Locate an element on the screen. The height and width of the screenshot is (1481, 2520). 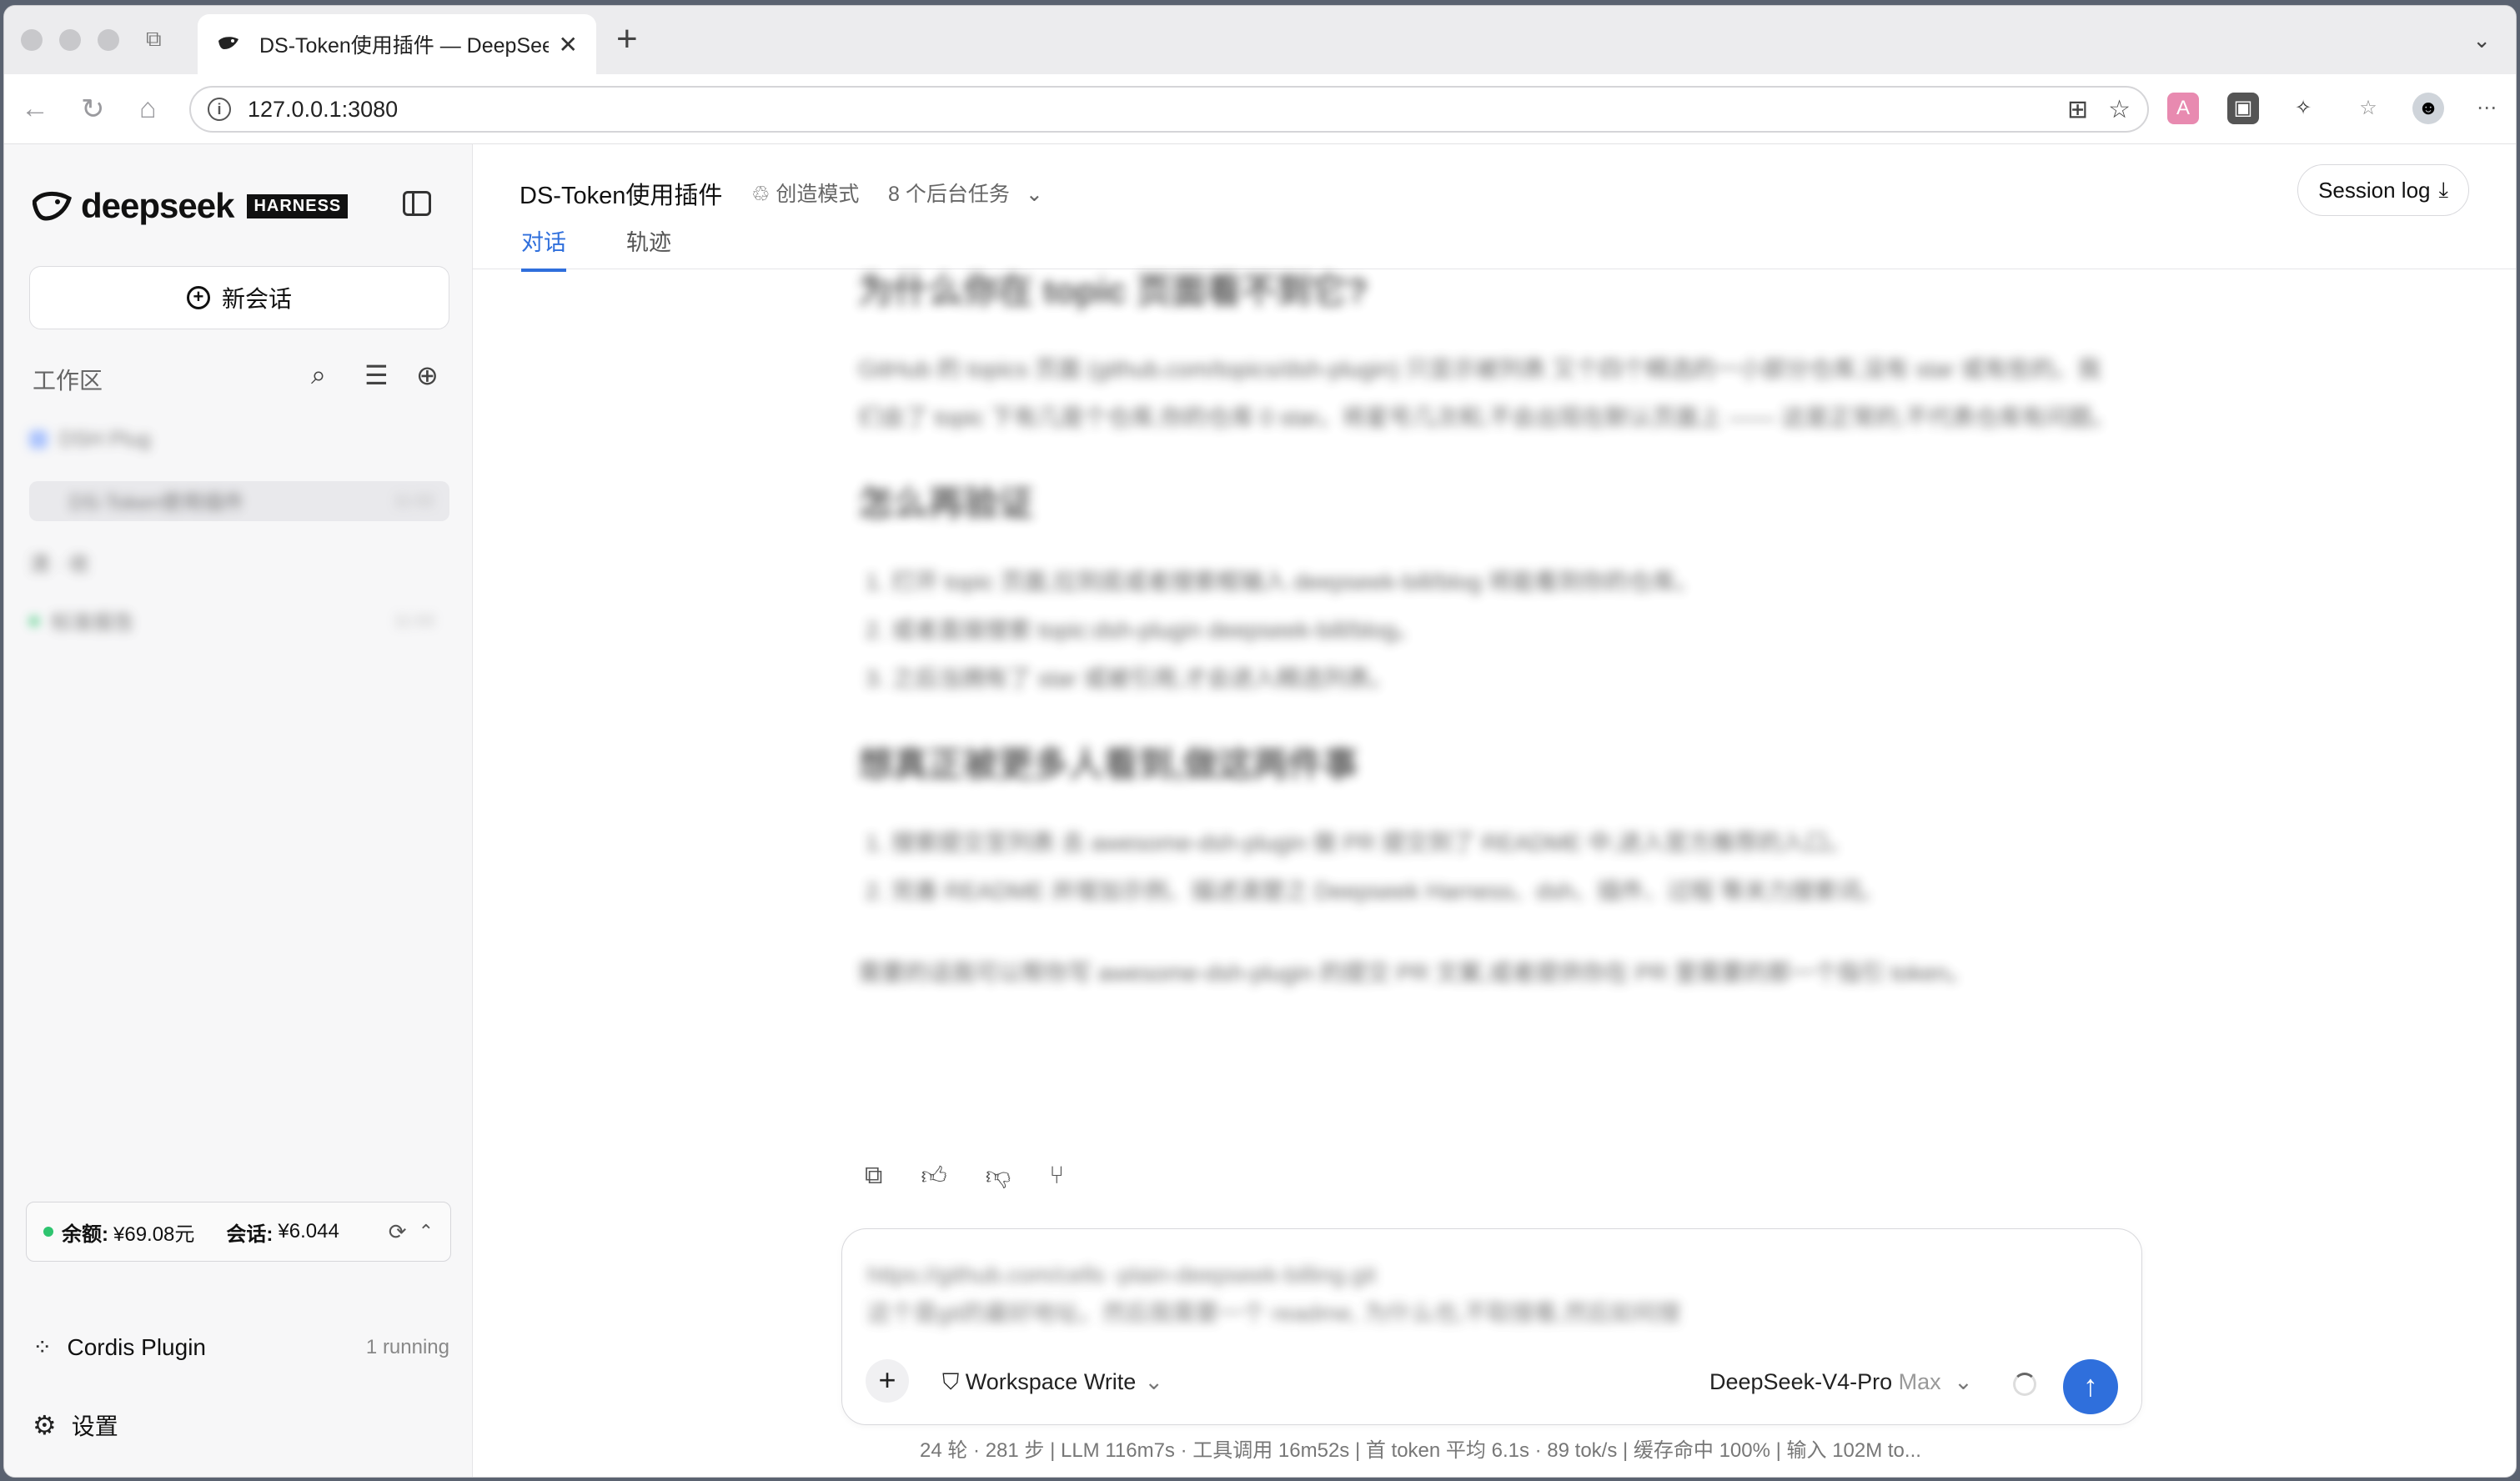
background-tasks-dropdown: 8 个后台任务 ⌄ is located at coordinates (965, 193).